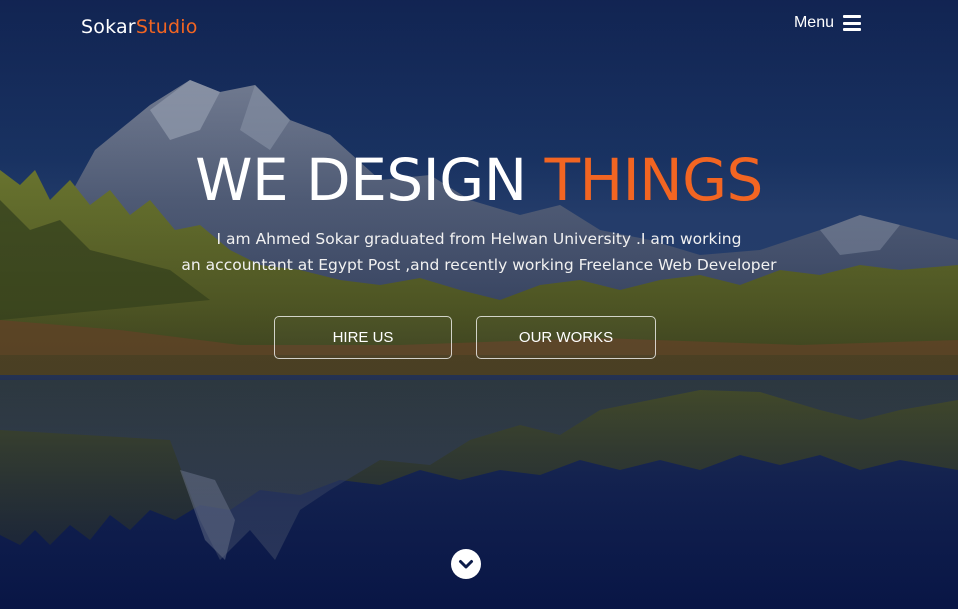 This screenshot has height=609, width=958. What do you see at coordinates (361, 180) in the screenshot?
I see `headline-primary: WE DESIGN` at bounding box center [361, 180].